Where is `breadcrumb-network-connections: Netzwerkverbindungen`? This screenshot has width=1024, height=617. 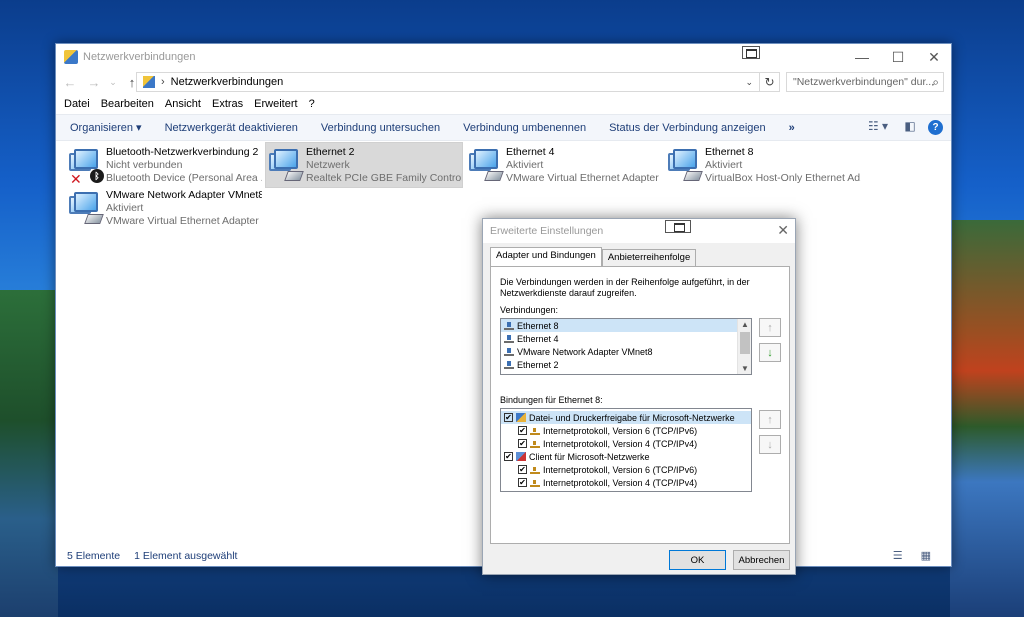
breadcrumb-network-connections: Netzwerkverbindungen is located at coordinates (227, 82).